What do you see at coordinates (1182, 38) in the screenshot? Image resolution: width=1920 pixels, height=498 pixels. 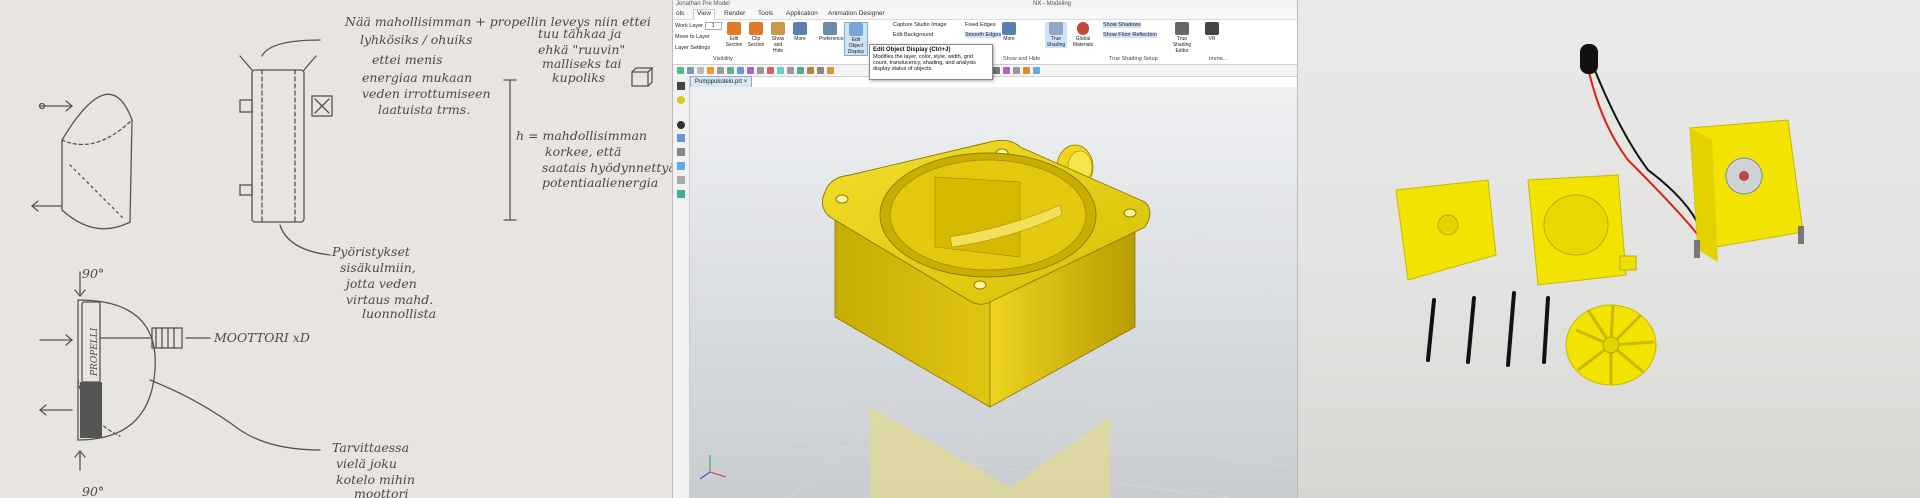 I see `true-shading-editor-button: True Shading Editor` at bounding box center [1182, 38].